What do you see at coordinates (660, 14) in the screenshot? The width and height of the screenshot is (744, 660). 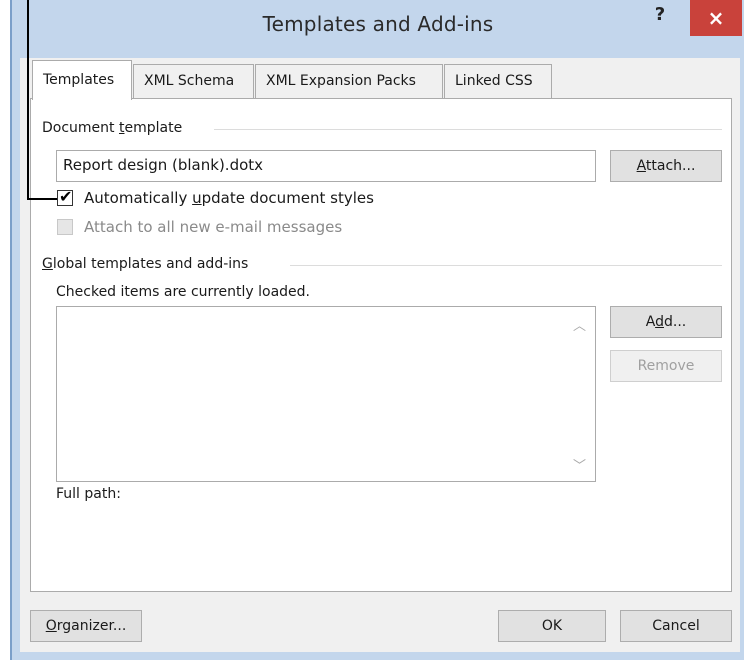 I see `help-icon: ?` at bounding box center [660, 14].